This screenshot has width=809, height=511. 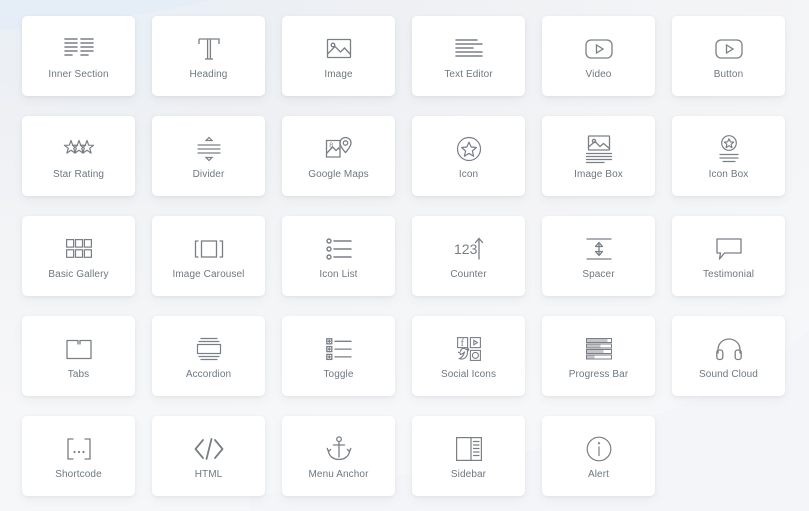 What do you see at coordinates (338, 74) in the screenshot?
I see `widget-card-label: Image` at bounding box center [338, 74].